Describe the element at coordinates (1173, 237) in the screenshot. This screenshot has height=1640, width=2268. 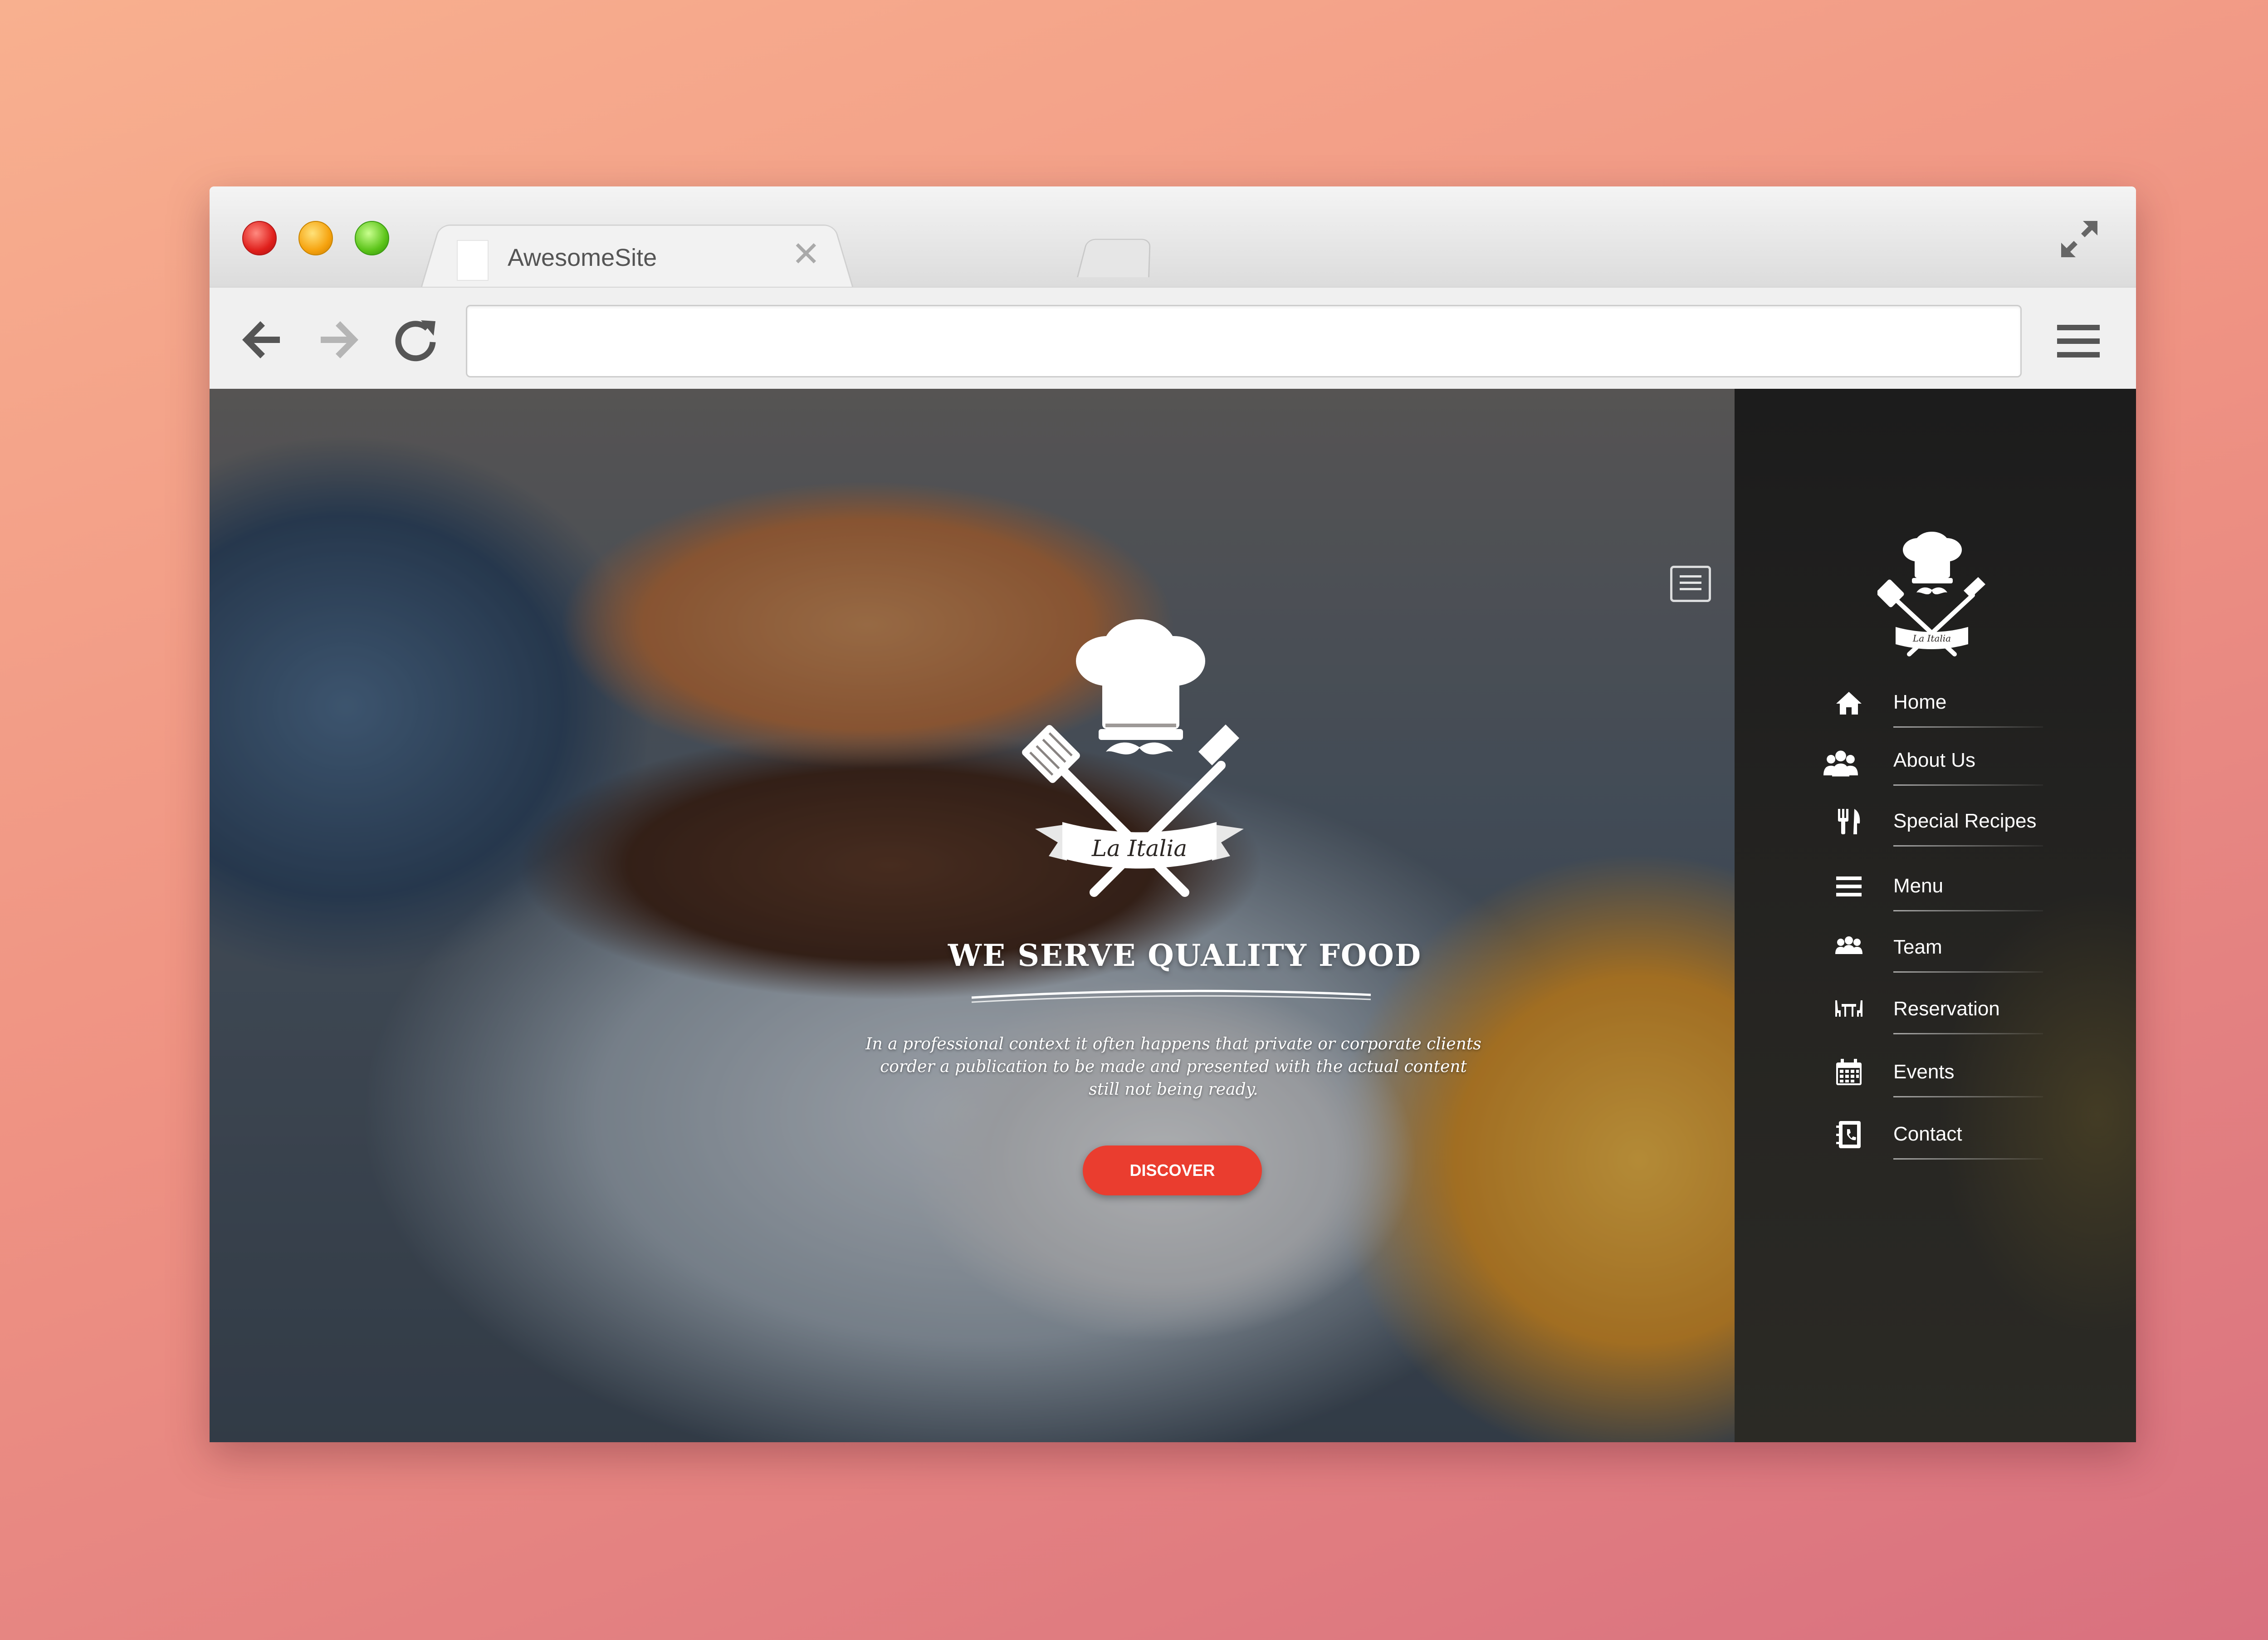
I see `tab-bar: AwesomeSite ✕` at that location.